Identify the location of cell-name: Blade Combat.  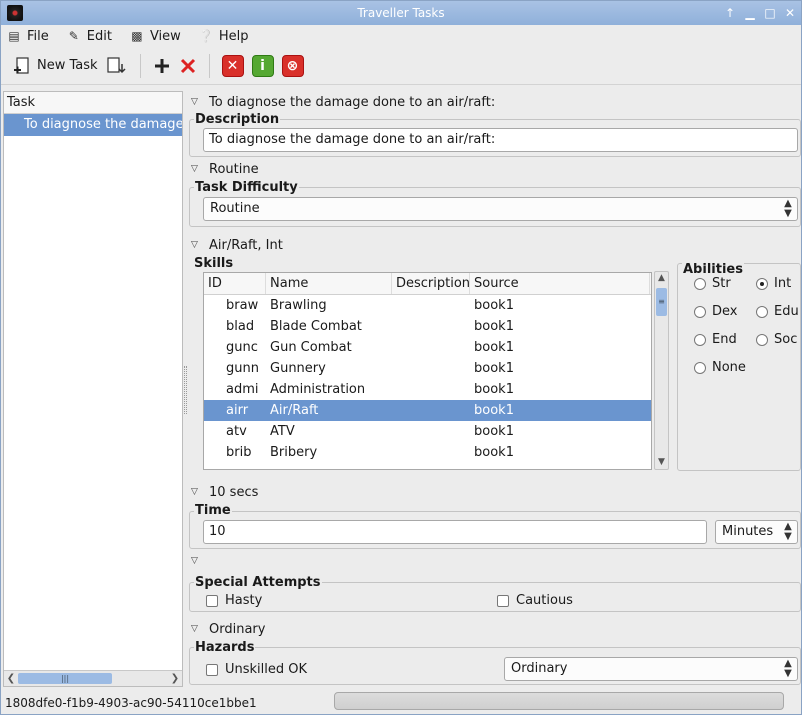
(316, 326).